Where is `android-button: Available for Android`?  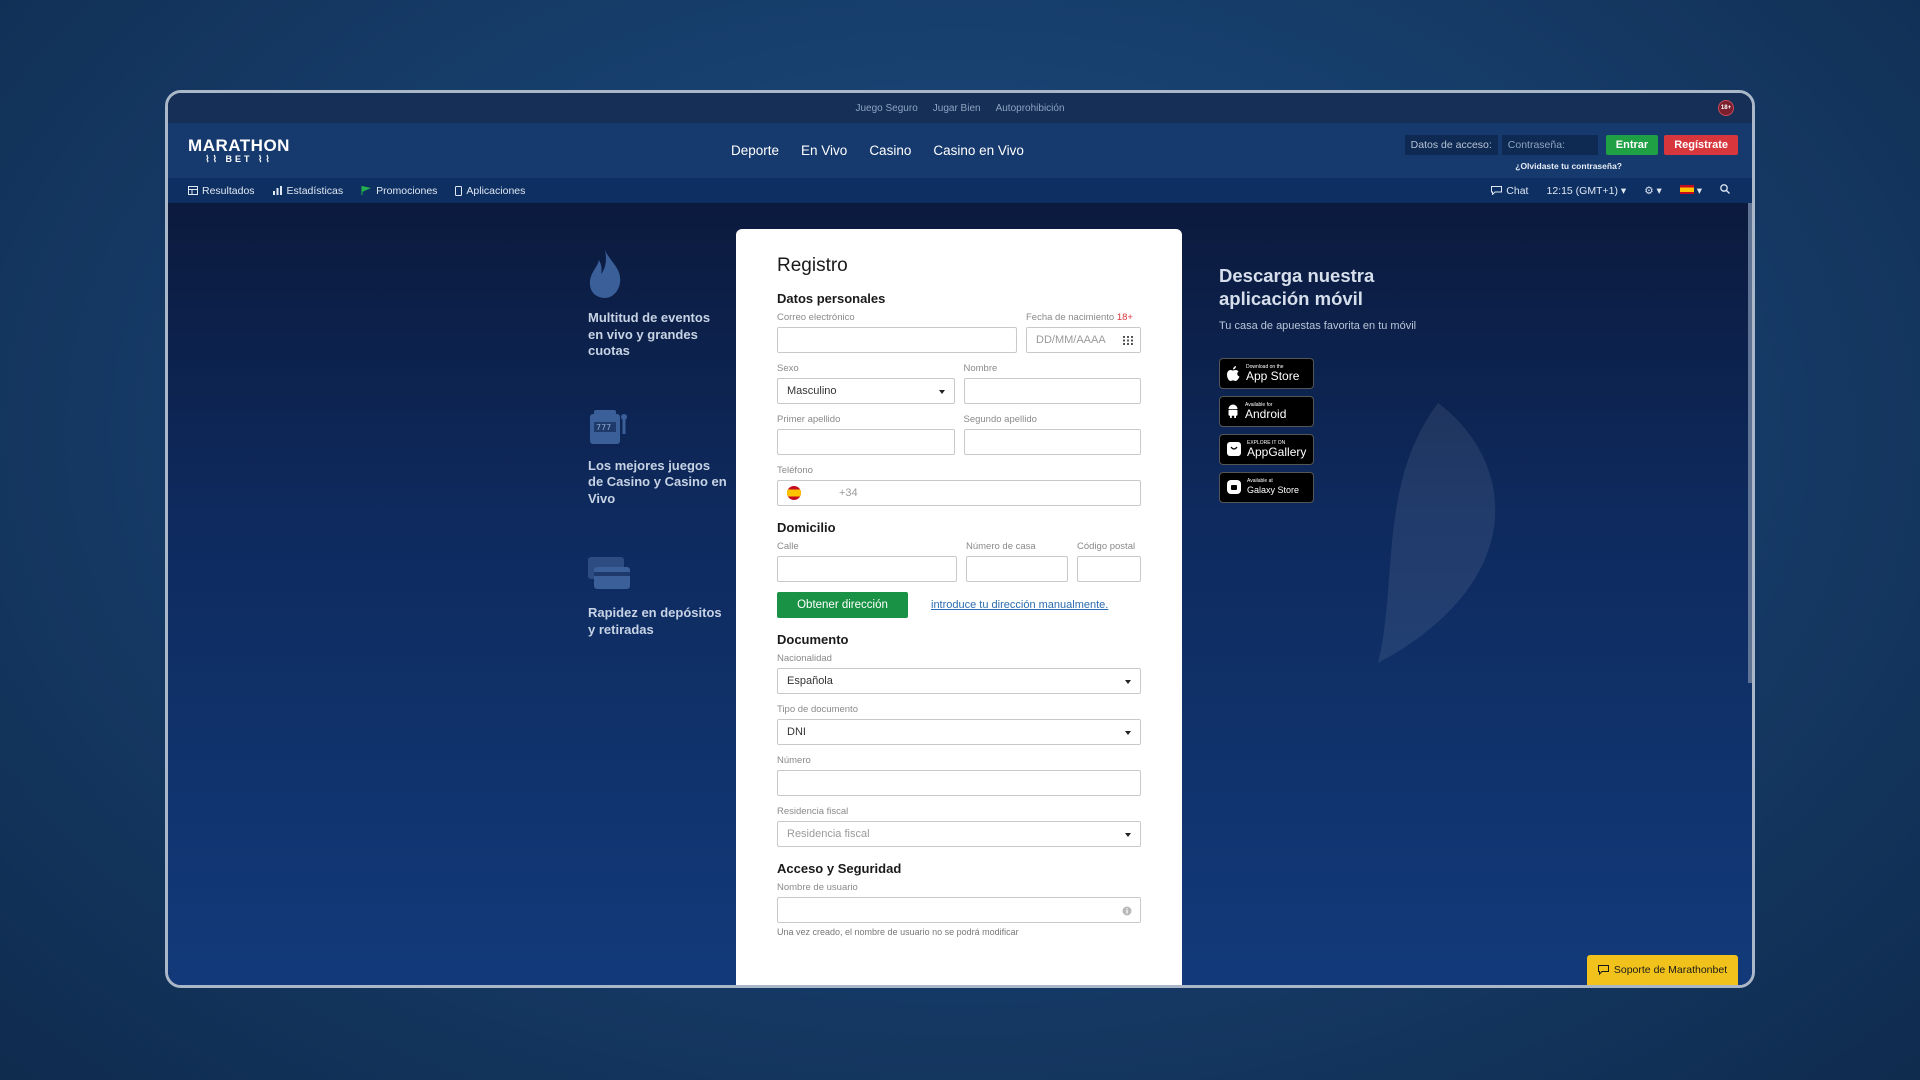
android-button: Available for Android is located at coordinates (1266, 411).